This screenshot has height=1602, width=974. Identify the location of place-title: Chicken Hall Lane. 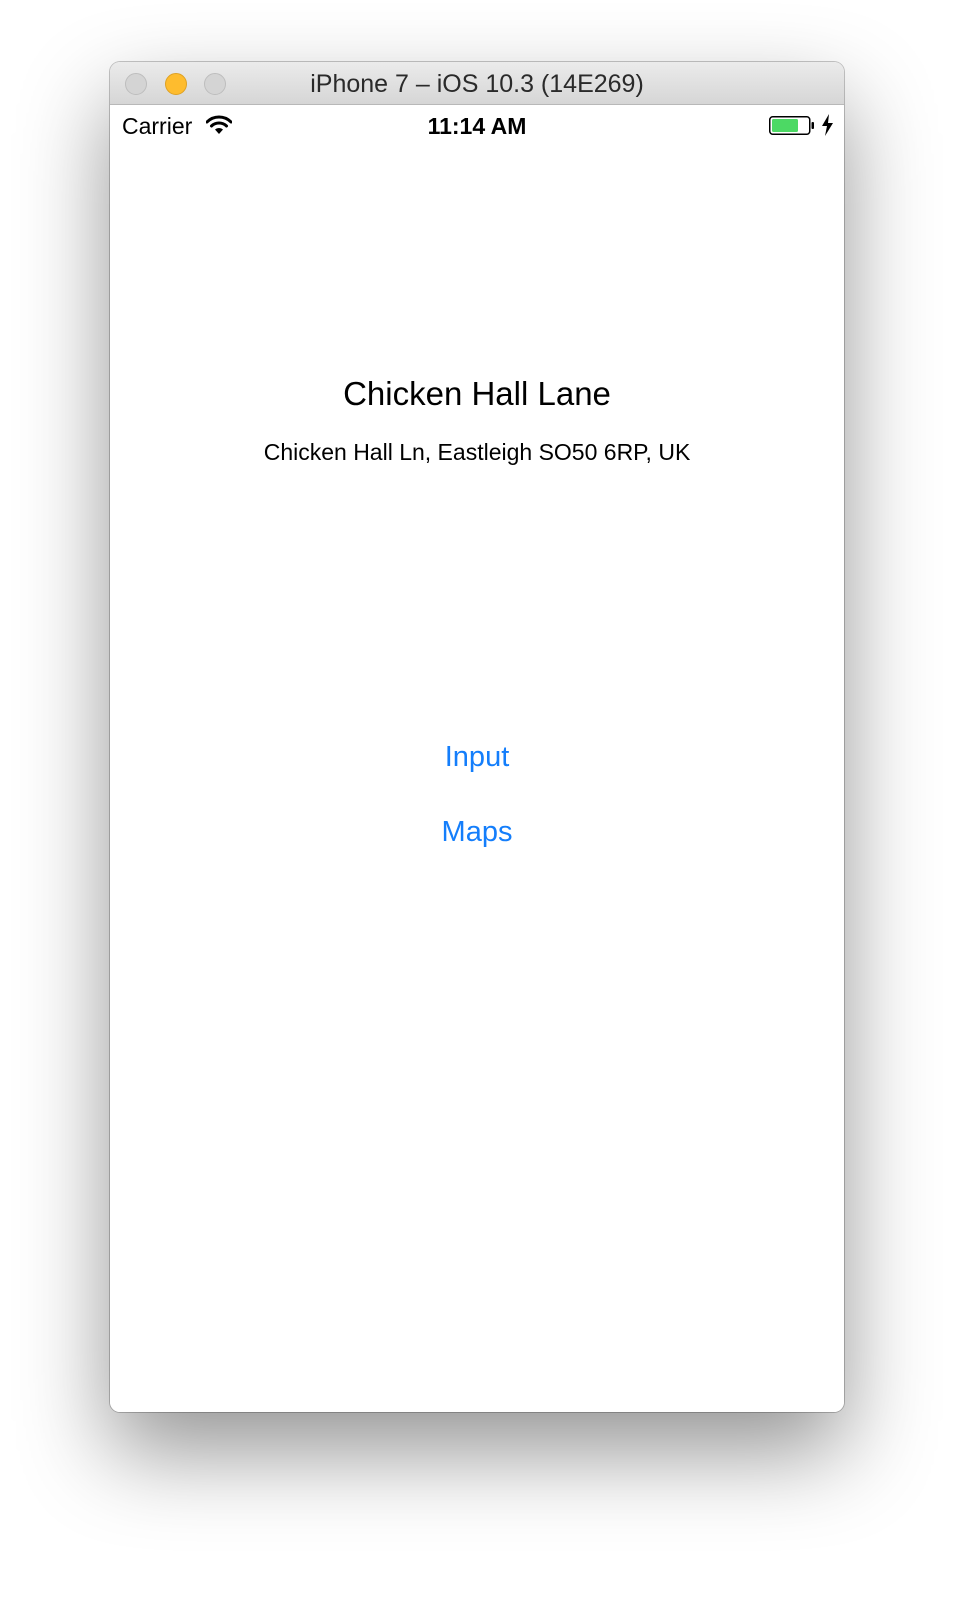
(477, 393).